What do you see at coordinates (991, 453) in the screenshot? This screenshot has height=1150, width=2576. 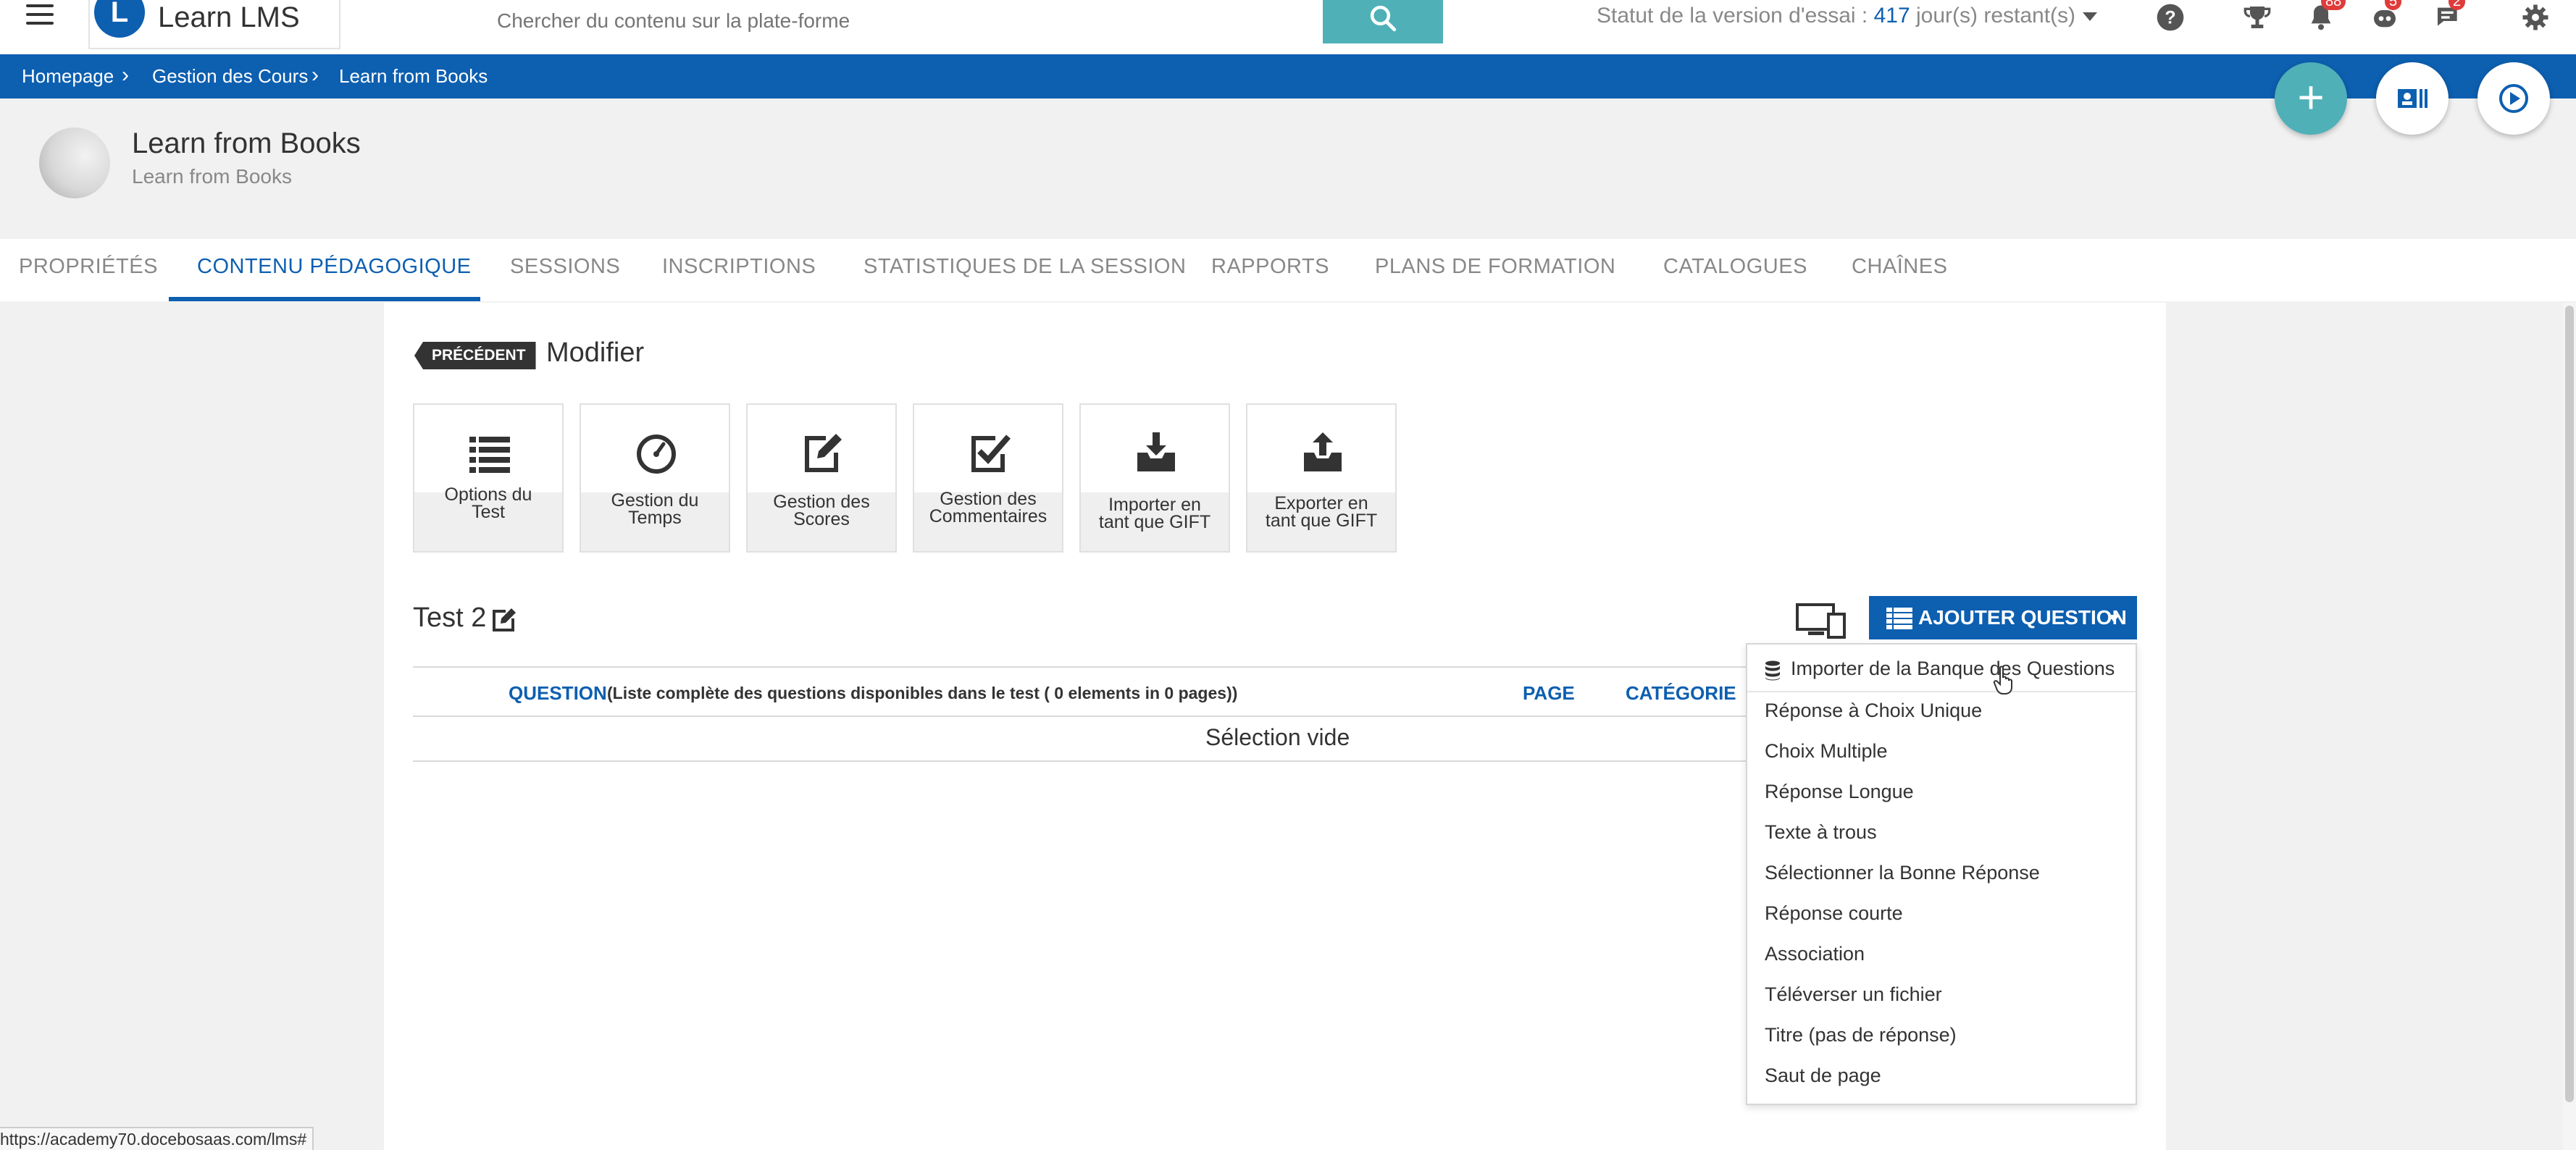 I see `check-box-icon` at bounding box center [991, 453].